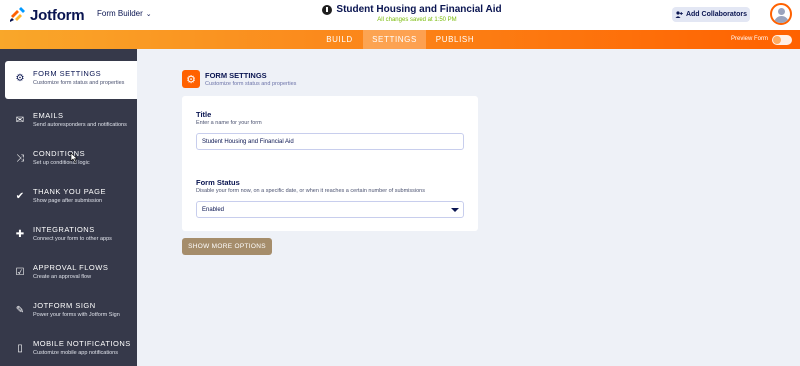 The width and height of the screenshot is (800, 366). Describe the element at coordinates (68, 201) in the screenshot. I see `sidebar-item-subtitle: Show page after submission` at that location.